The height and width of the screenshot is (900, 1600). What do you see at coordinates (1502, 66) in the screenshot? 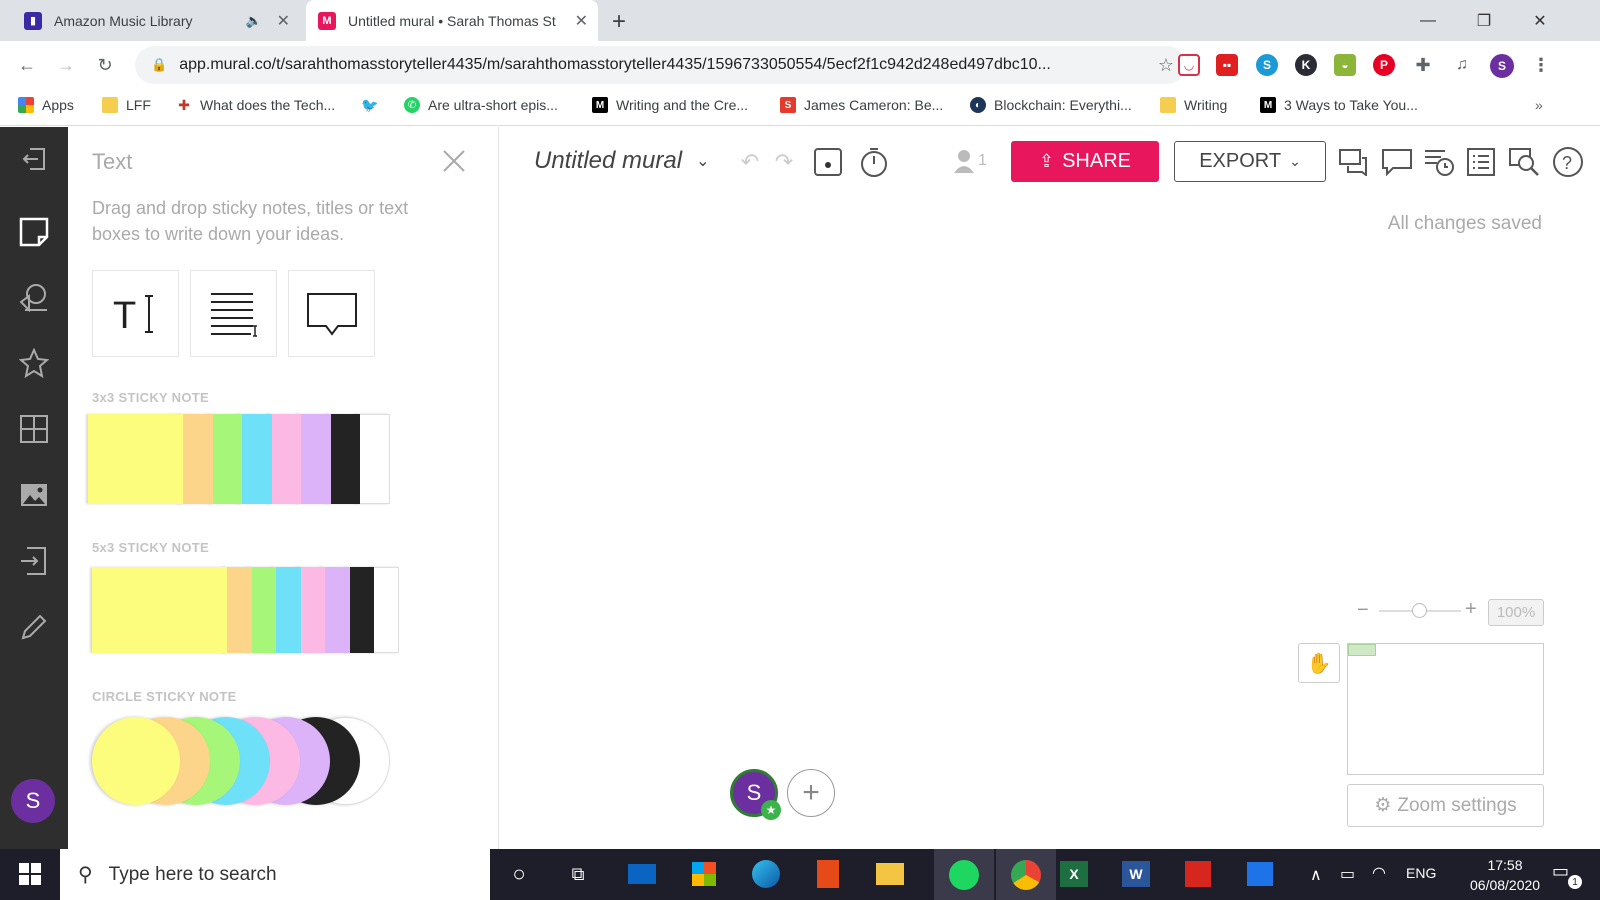
I see `profile-avatar: S` at bounding box center [1502, 66].